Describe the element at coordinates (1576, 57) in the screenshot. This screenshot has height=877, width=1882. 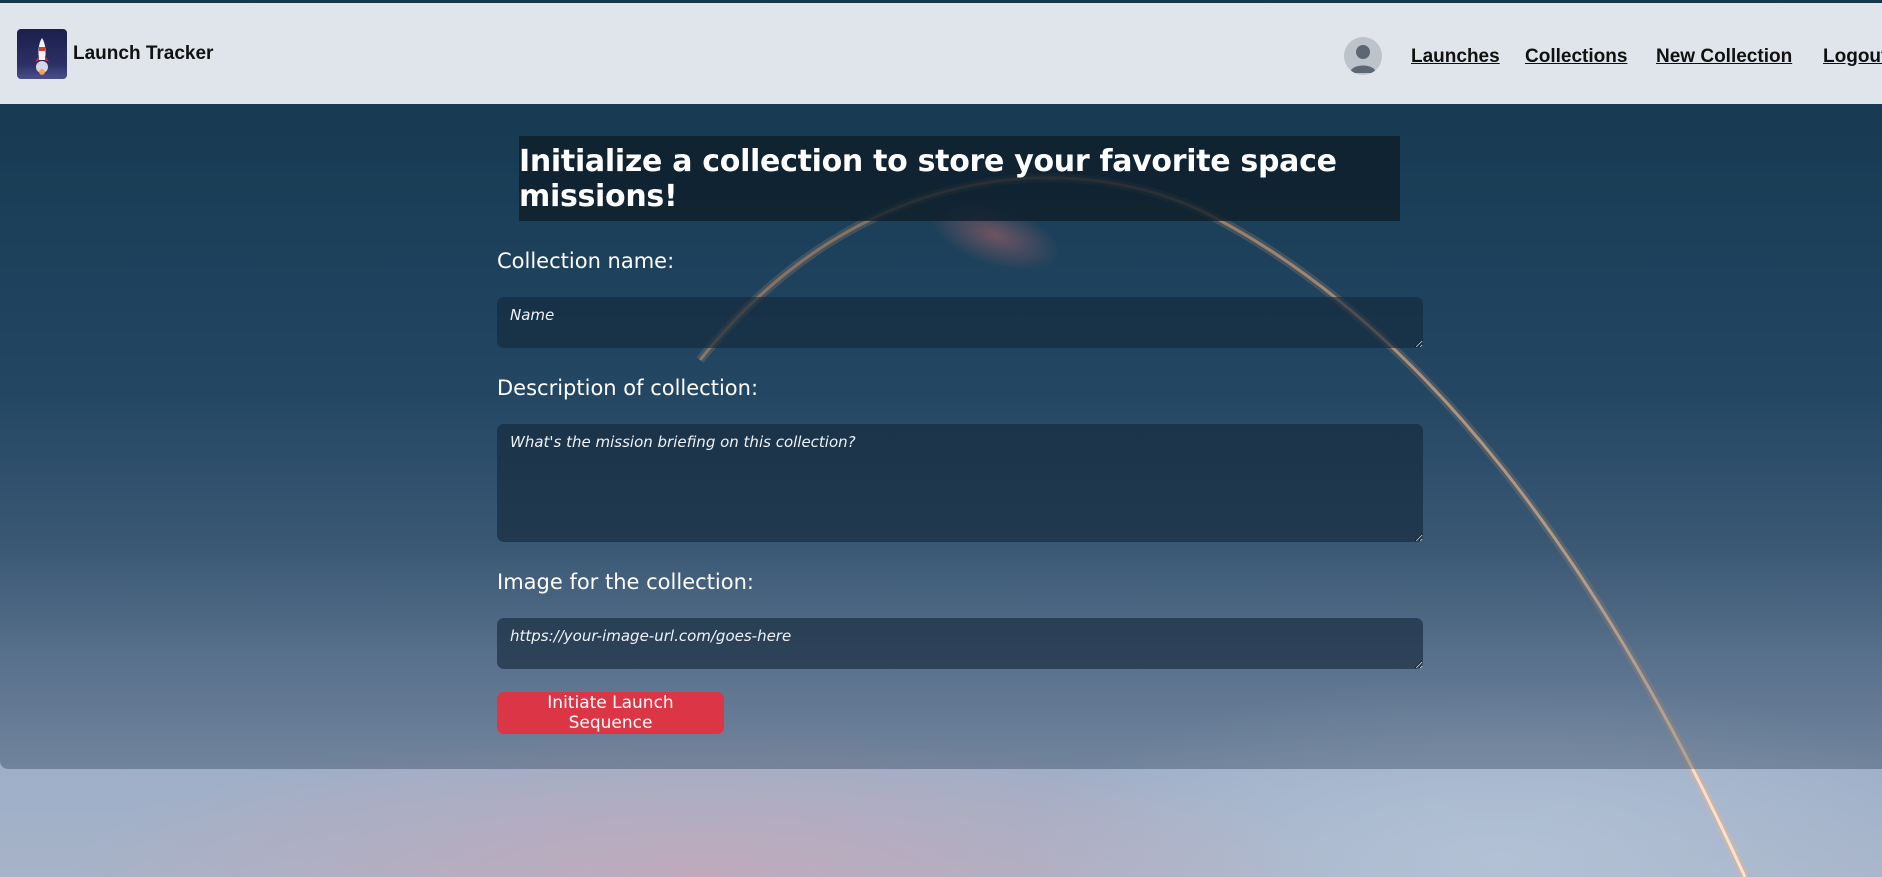
I see `nav-link-collections: Collections` at that location.